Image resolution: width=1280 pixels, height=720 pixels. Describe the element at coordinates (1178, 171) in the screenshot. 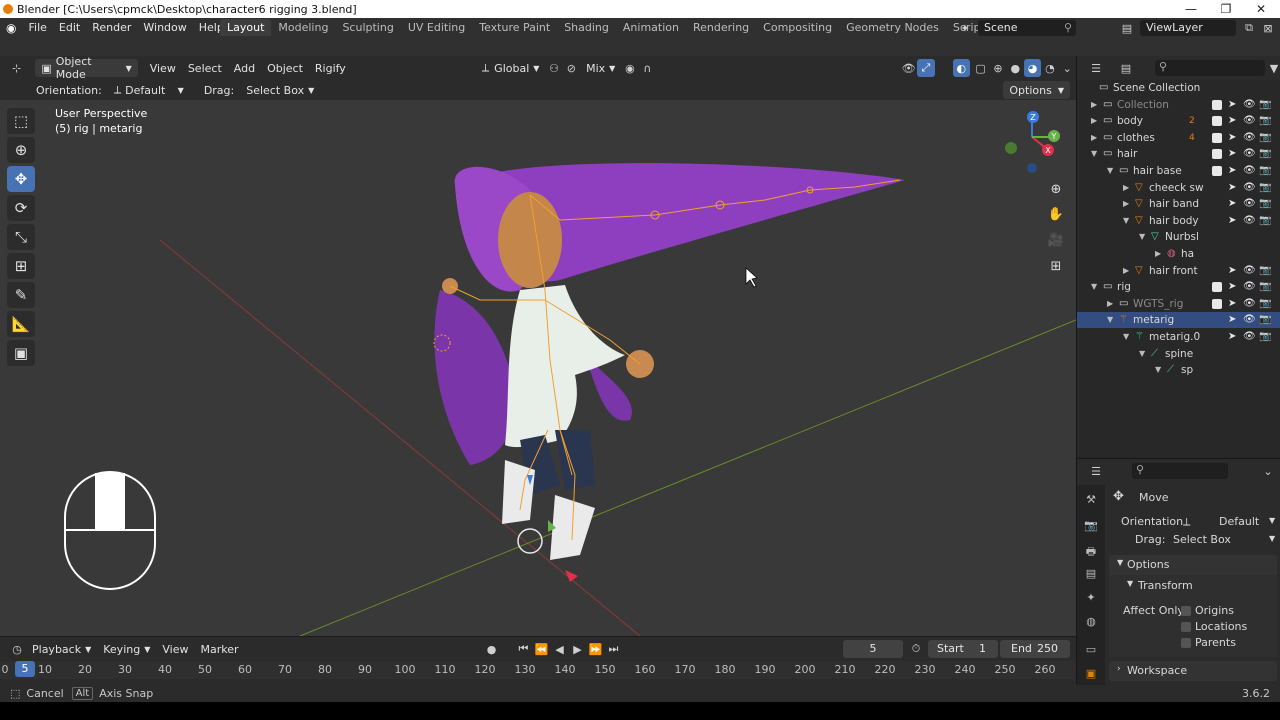

I see `outliner-row: ▼ ▭ hair base ➤ 👁 📷` at that location.